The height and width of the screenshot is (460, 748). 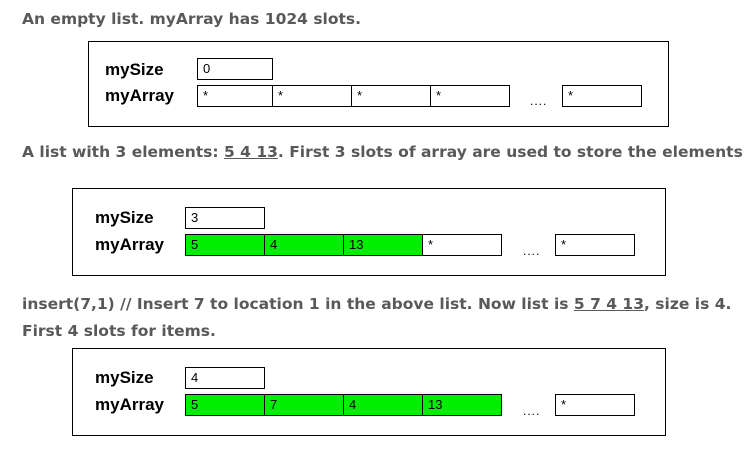 What do you see at coordinates (235, 96) in the screenshot?
I see `array-slot-0: *` at bounding box center [235, 96].